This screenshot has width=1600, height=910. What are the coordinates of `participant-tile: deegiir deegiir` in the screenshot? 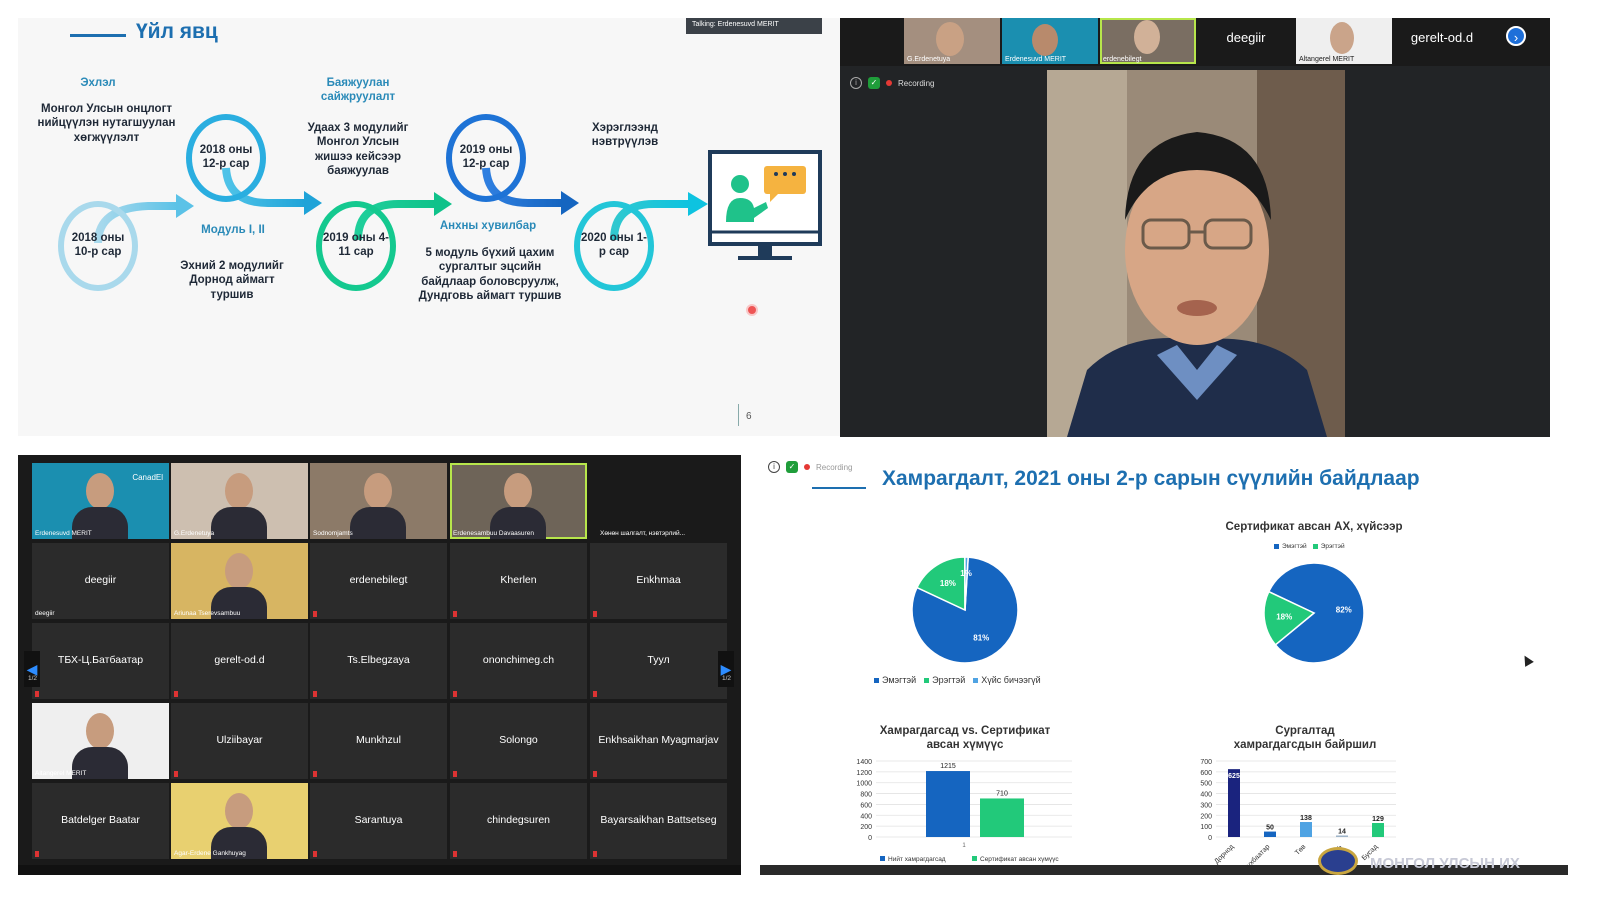 It's located at (100, 581).